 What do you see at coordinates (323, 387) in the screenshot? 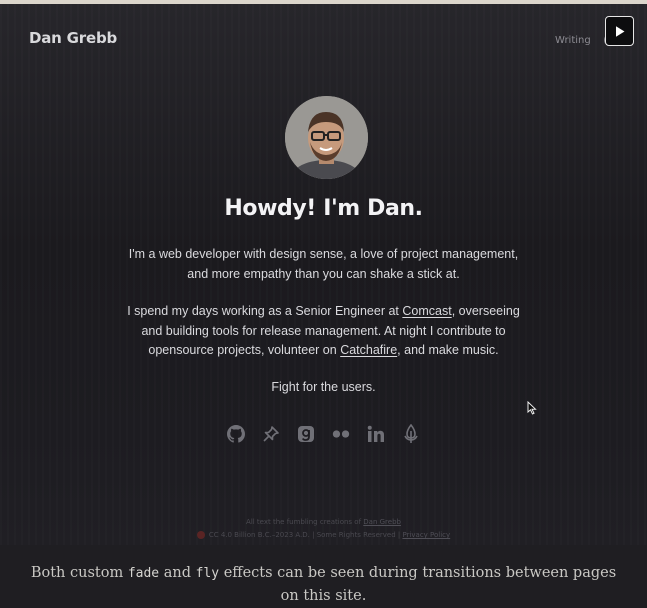
I see `motto: Fight for the users.` at bounding box center [323, 387].